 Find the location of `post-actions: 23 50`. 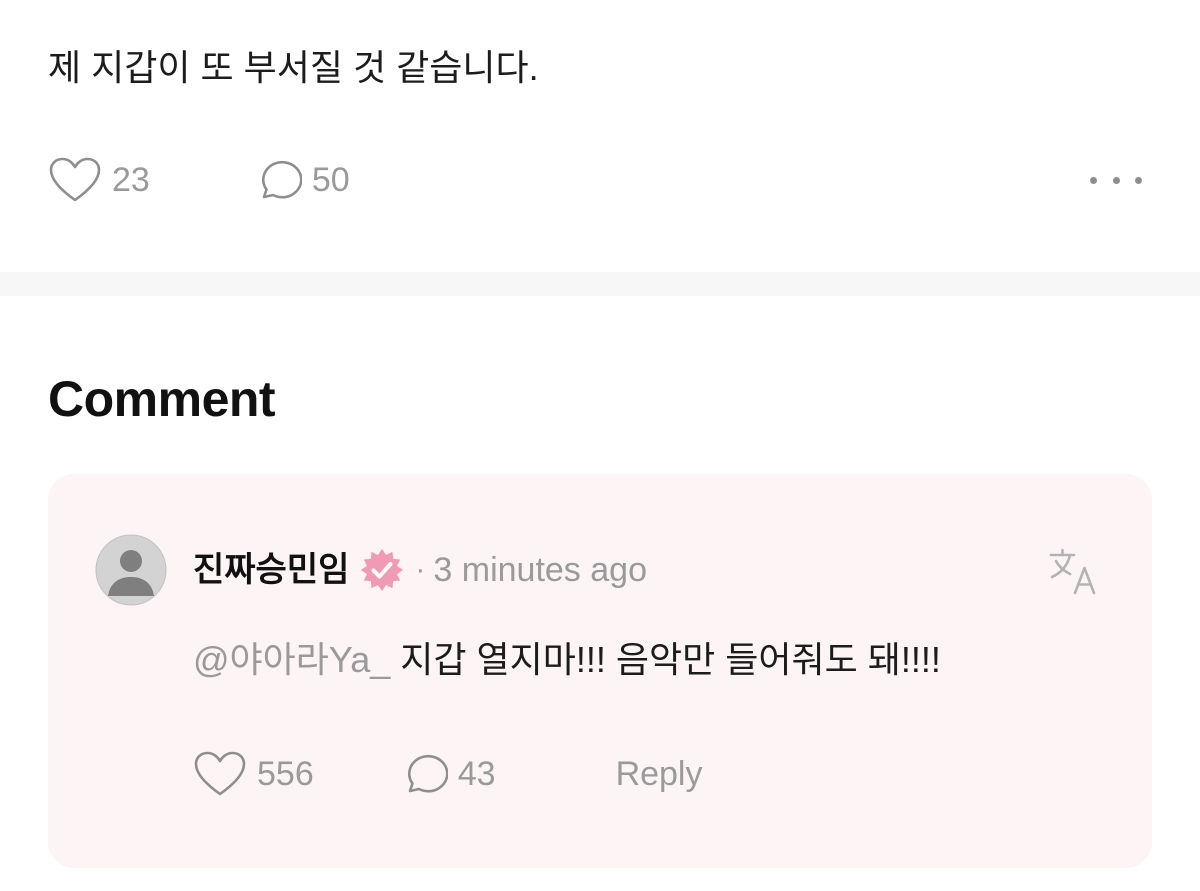

post-actions: 23 50 is located at coordinates (199, 180).